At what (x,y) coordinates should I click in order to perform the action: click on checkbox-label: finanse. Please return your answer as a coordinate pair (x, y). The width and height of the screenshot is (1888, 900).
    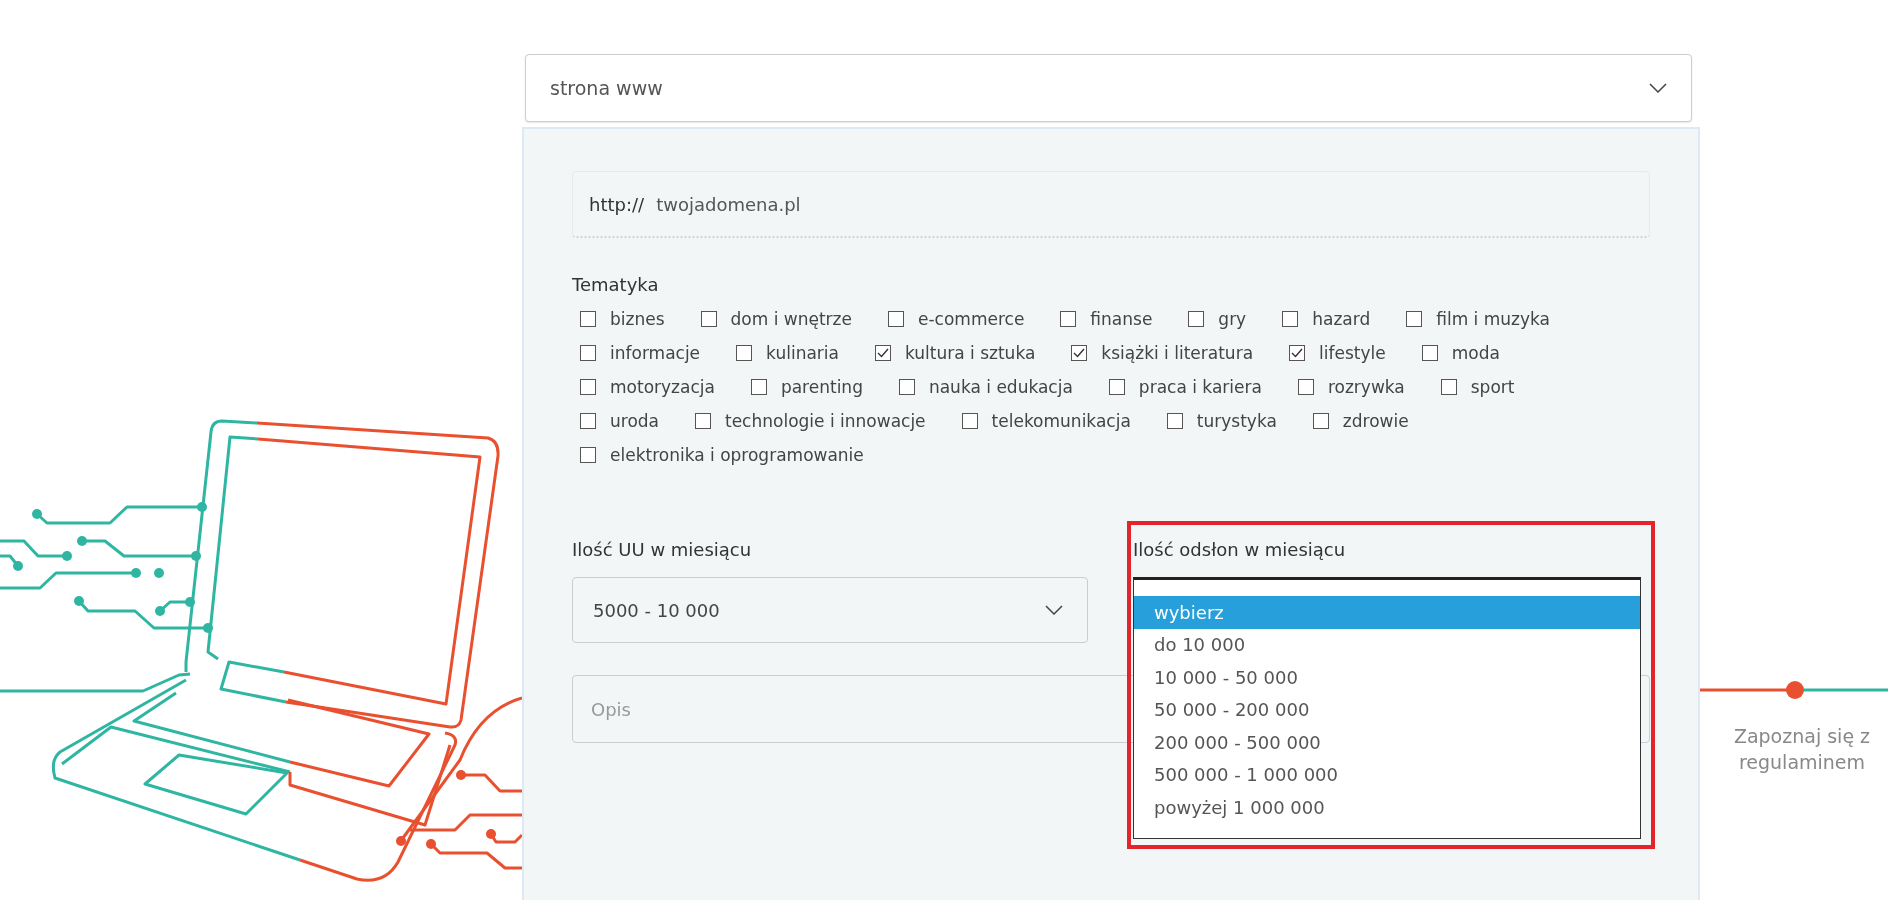
    Looking at the image, I should click on (1121, 319).